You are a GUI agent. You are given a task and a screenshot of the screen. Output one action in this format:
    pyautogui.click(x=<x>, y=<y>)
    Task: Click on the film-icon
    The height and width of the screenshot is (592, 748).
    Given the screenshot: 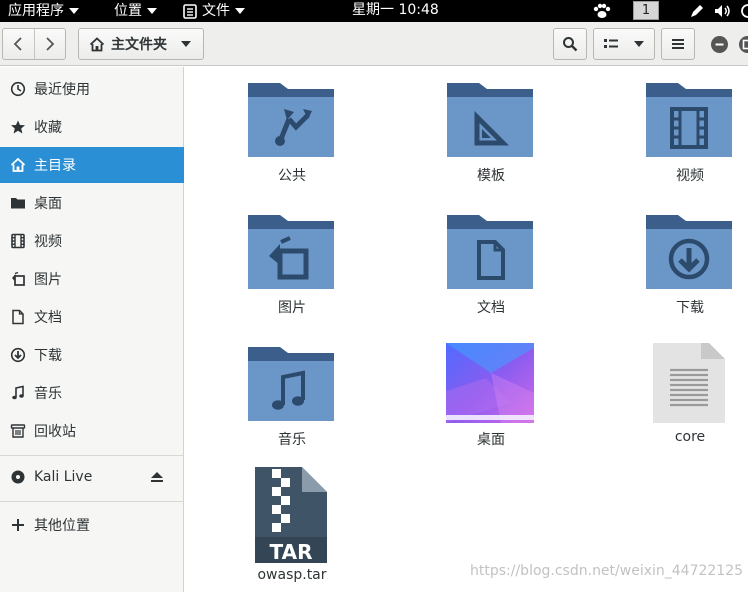 What is the action you would take?
    pyautogui.click(x=17, y=241)
    